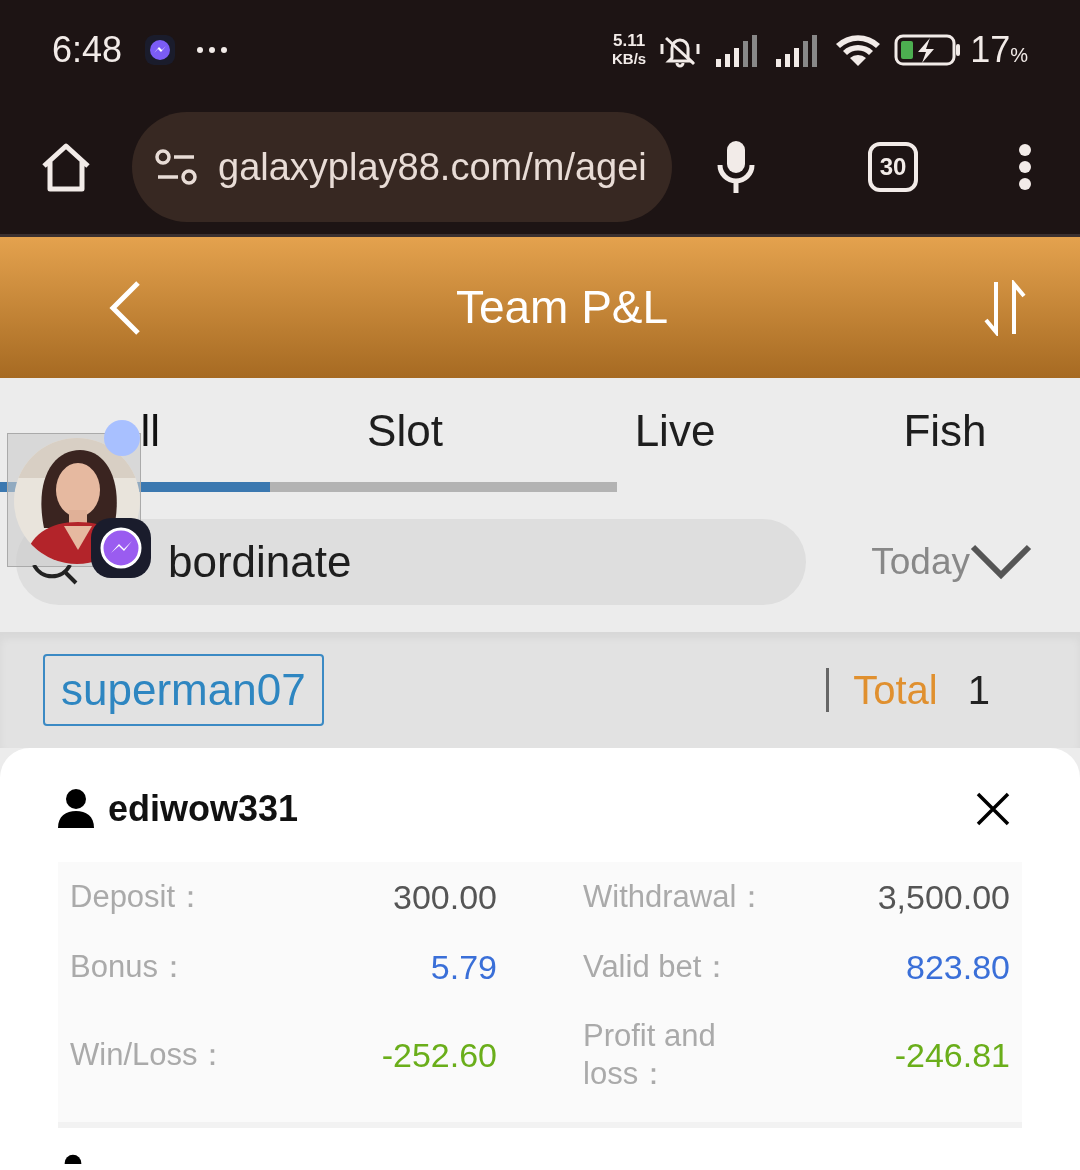 The height and width of the screenshot is (1170, 1080). I want to click on status-time: 6:48, so click(87, 50).